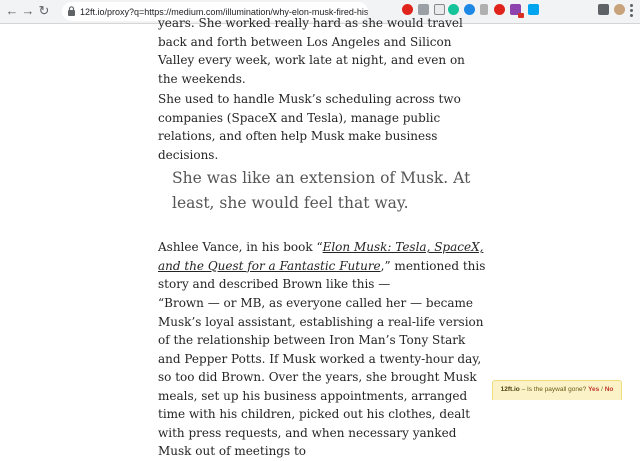 The height and width of the screenshot is (461, 640). I want to click on puzzle-icon, so click(603, 9).